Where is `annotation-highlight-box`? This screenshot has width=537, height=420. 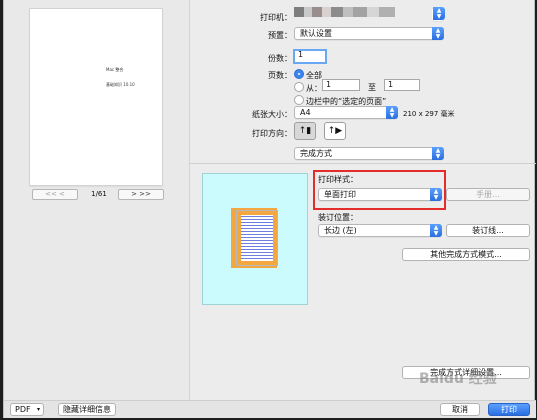
annotation-highlight-box is located at coordinates (379, 190).